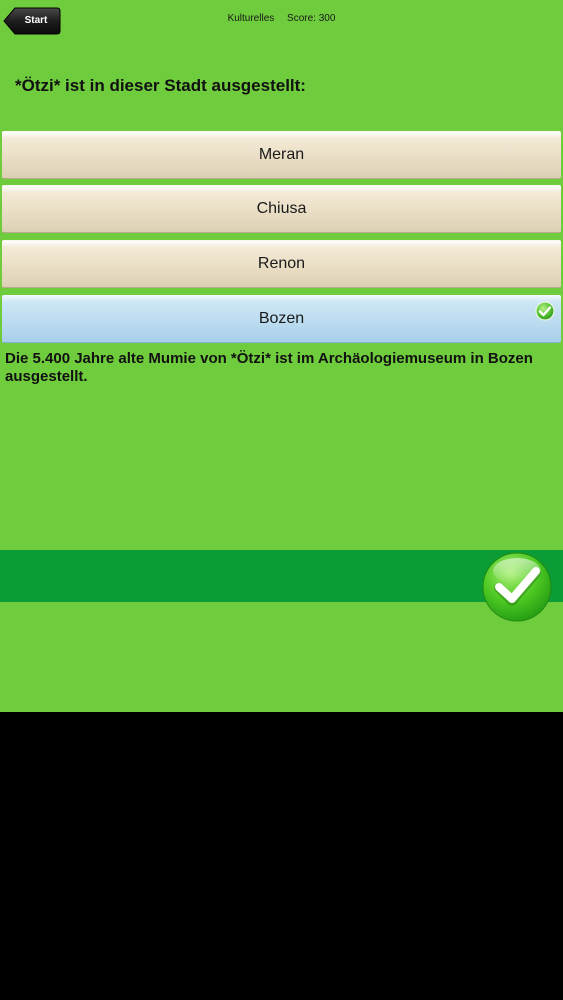 Image resolution: width=563 pixels, height=1000 pixels. I want to click on correct-checkmark-icon, so click(545, 311).